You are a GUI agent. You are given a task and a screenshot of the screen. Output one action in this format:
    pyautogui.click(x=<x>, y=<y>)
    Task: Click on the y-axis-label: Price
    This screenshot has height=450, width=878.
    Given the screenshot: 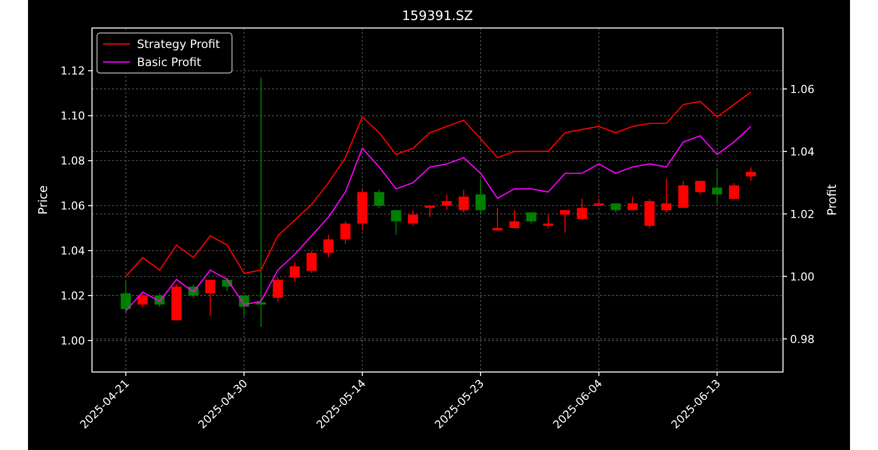 What is the action you would take?
    pyautogui.click(x=43, y=200)
    